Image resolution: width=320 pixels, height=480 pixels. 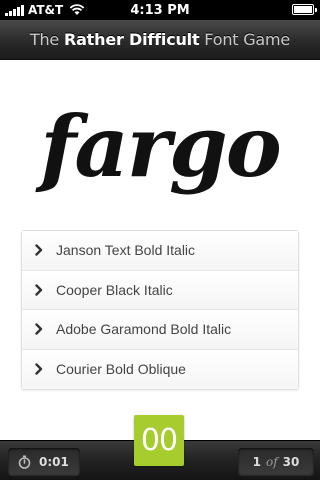 What do you see at coordinates (144, 329) in the screenshot?
I see `answer-label: Adobe Garamond Bold Italic` at bounding box center [144, 329].